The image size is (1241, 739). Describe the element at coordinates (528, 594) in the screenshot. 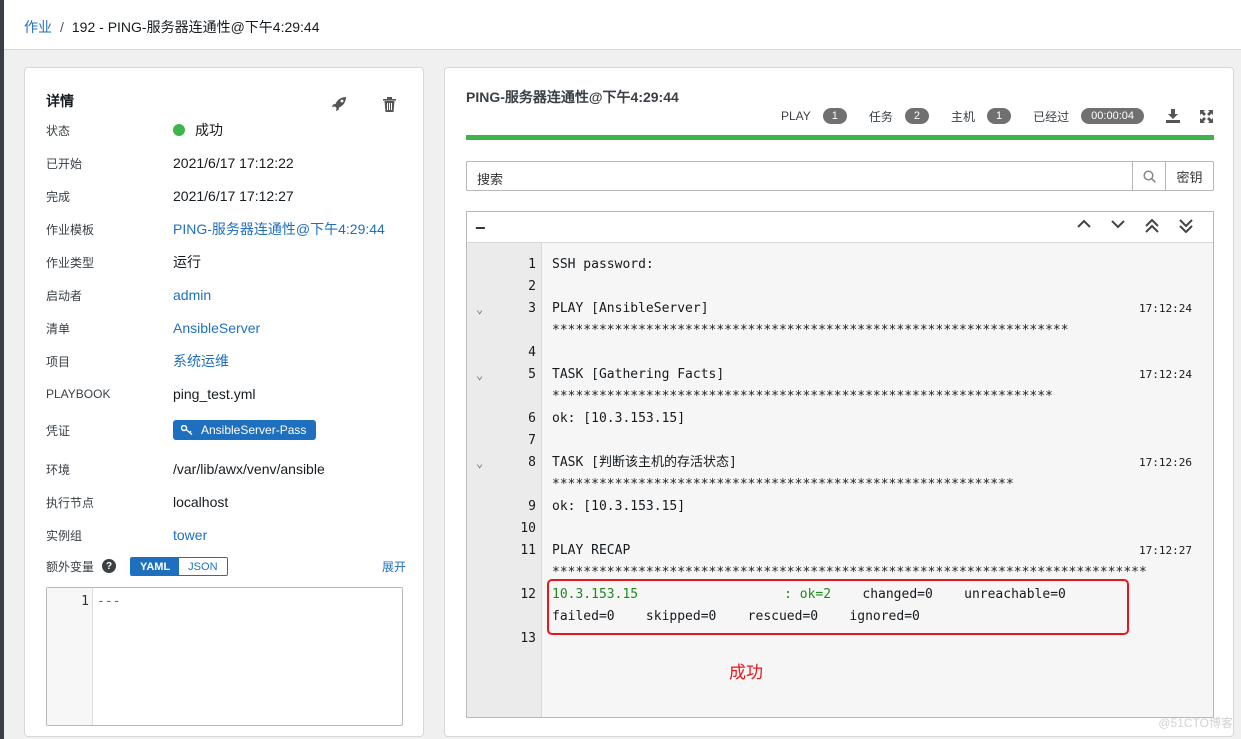

I see `line-number: 12` at that location.